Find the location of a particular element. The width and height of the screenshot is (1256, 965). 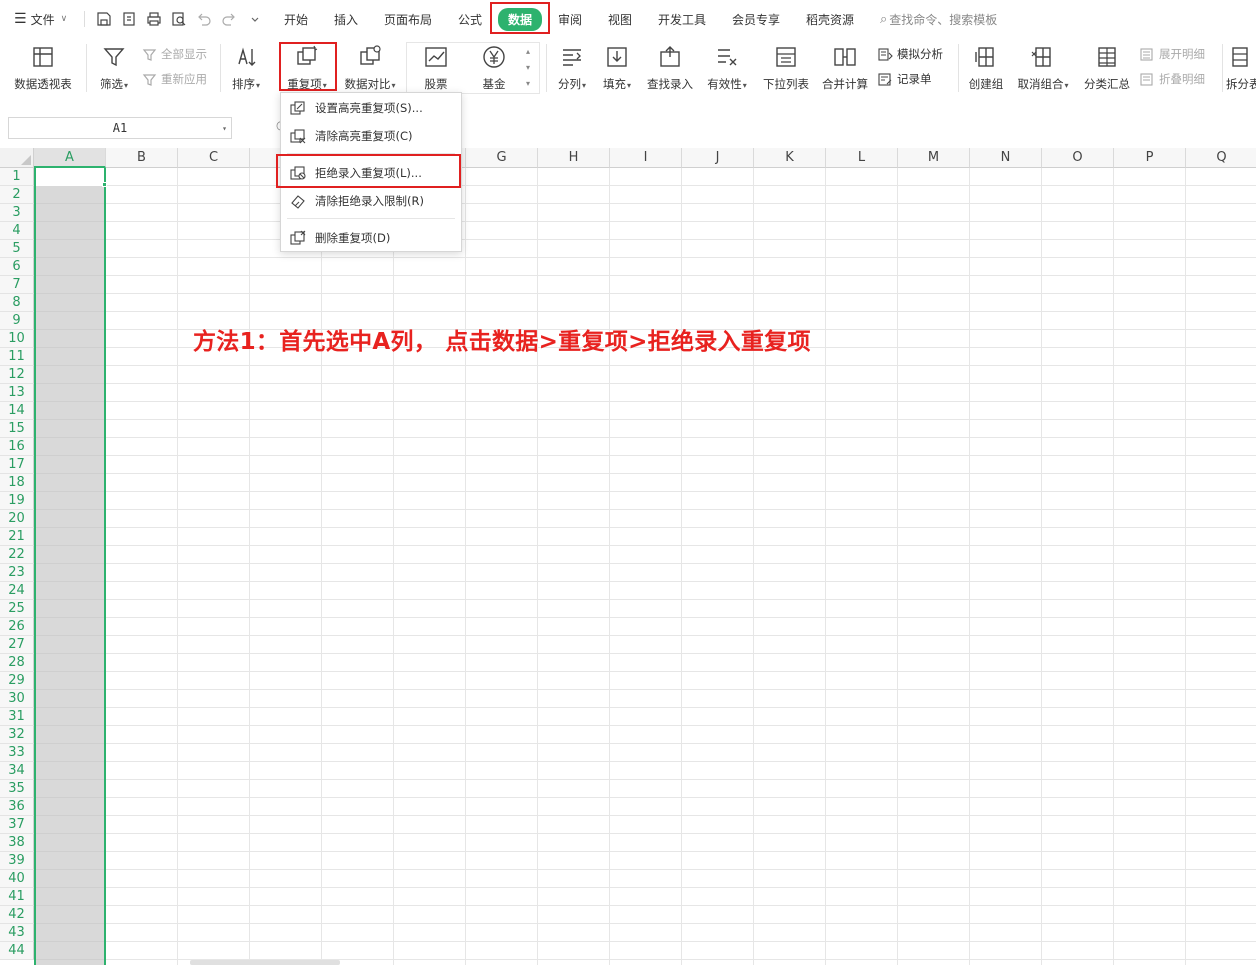

column-header-c: C is located at coordinates (214, 158).